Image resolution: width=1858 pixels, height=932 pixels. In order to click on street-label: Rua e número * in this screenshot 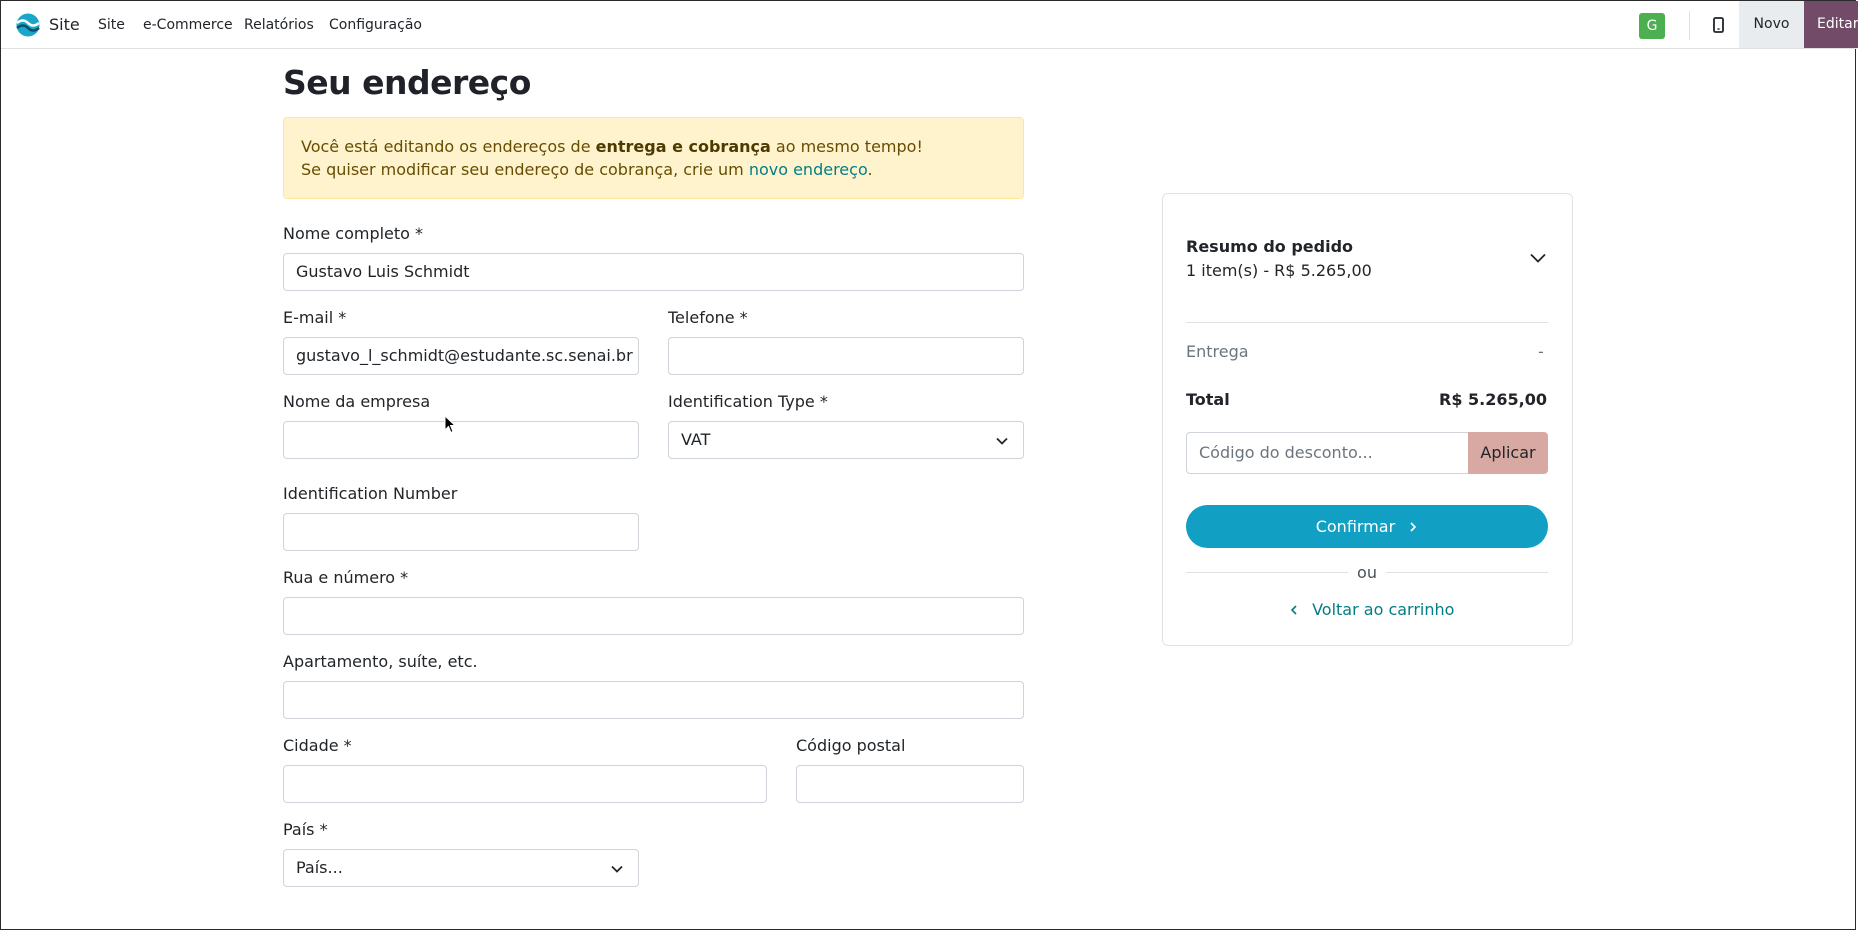, I will do `click(346, 577)`.